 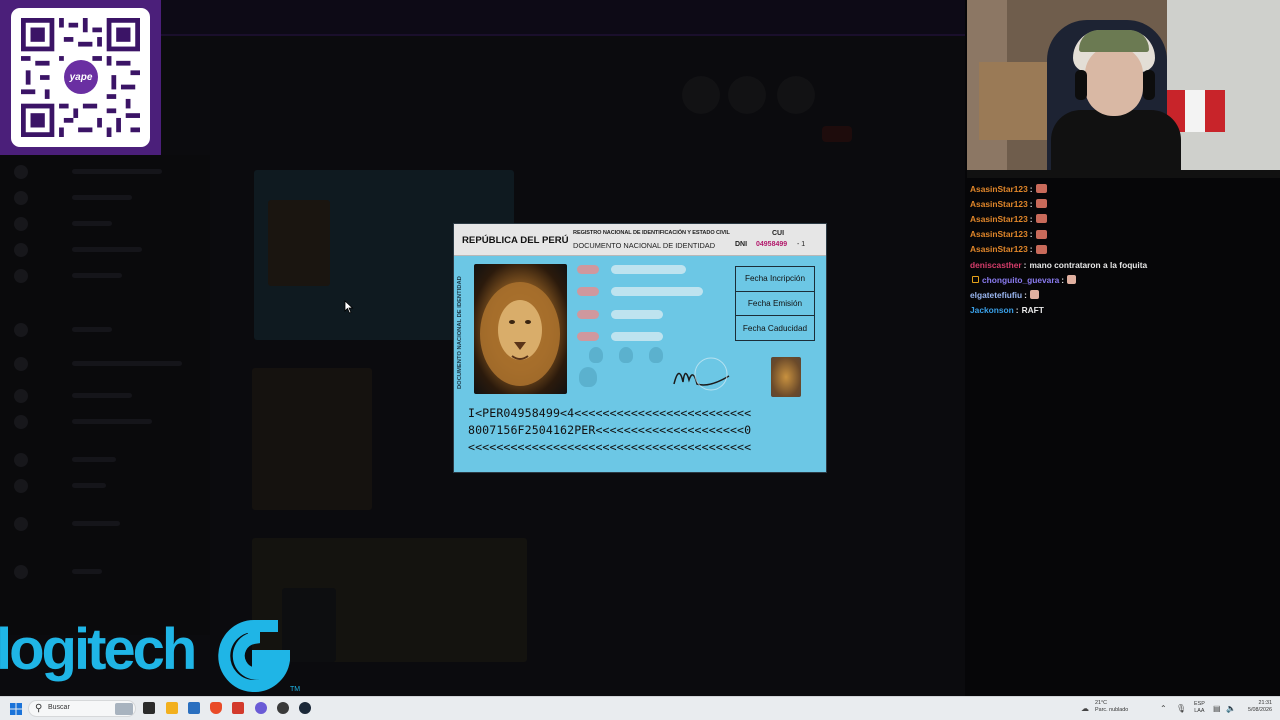 I want to click on chat-username: Jackonson, so click(x=992, y=310).